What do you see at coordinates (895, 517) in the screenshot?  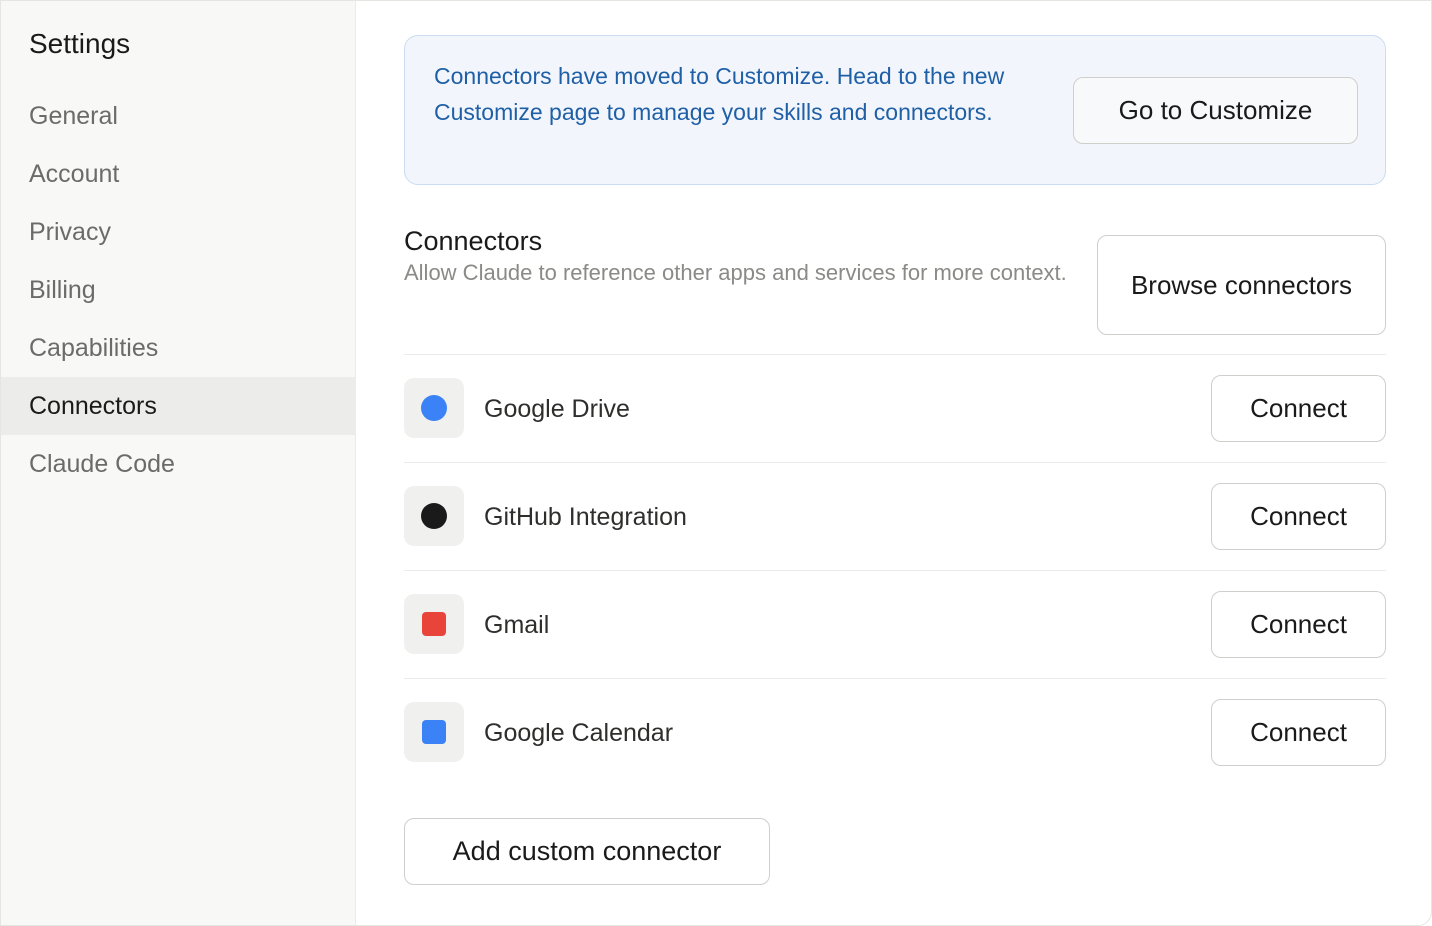 I see `connector-row-github: GitHub Integration Connect` at bounding box center [895, 517].